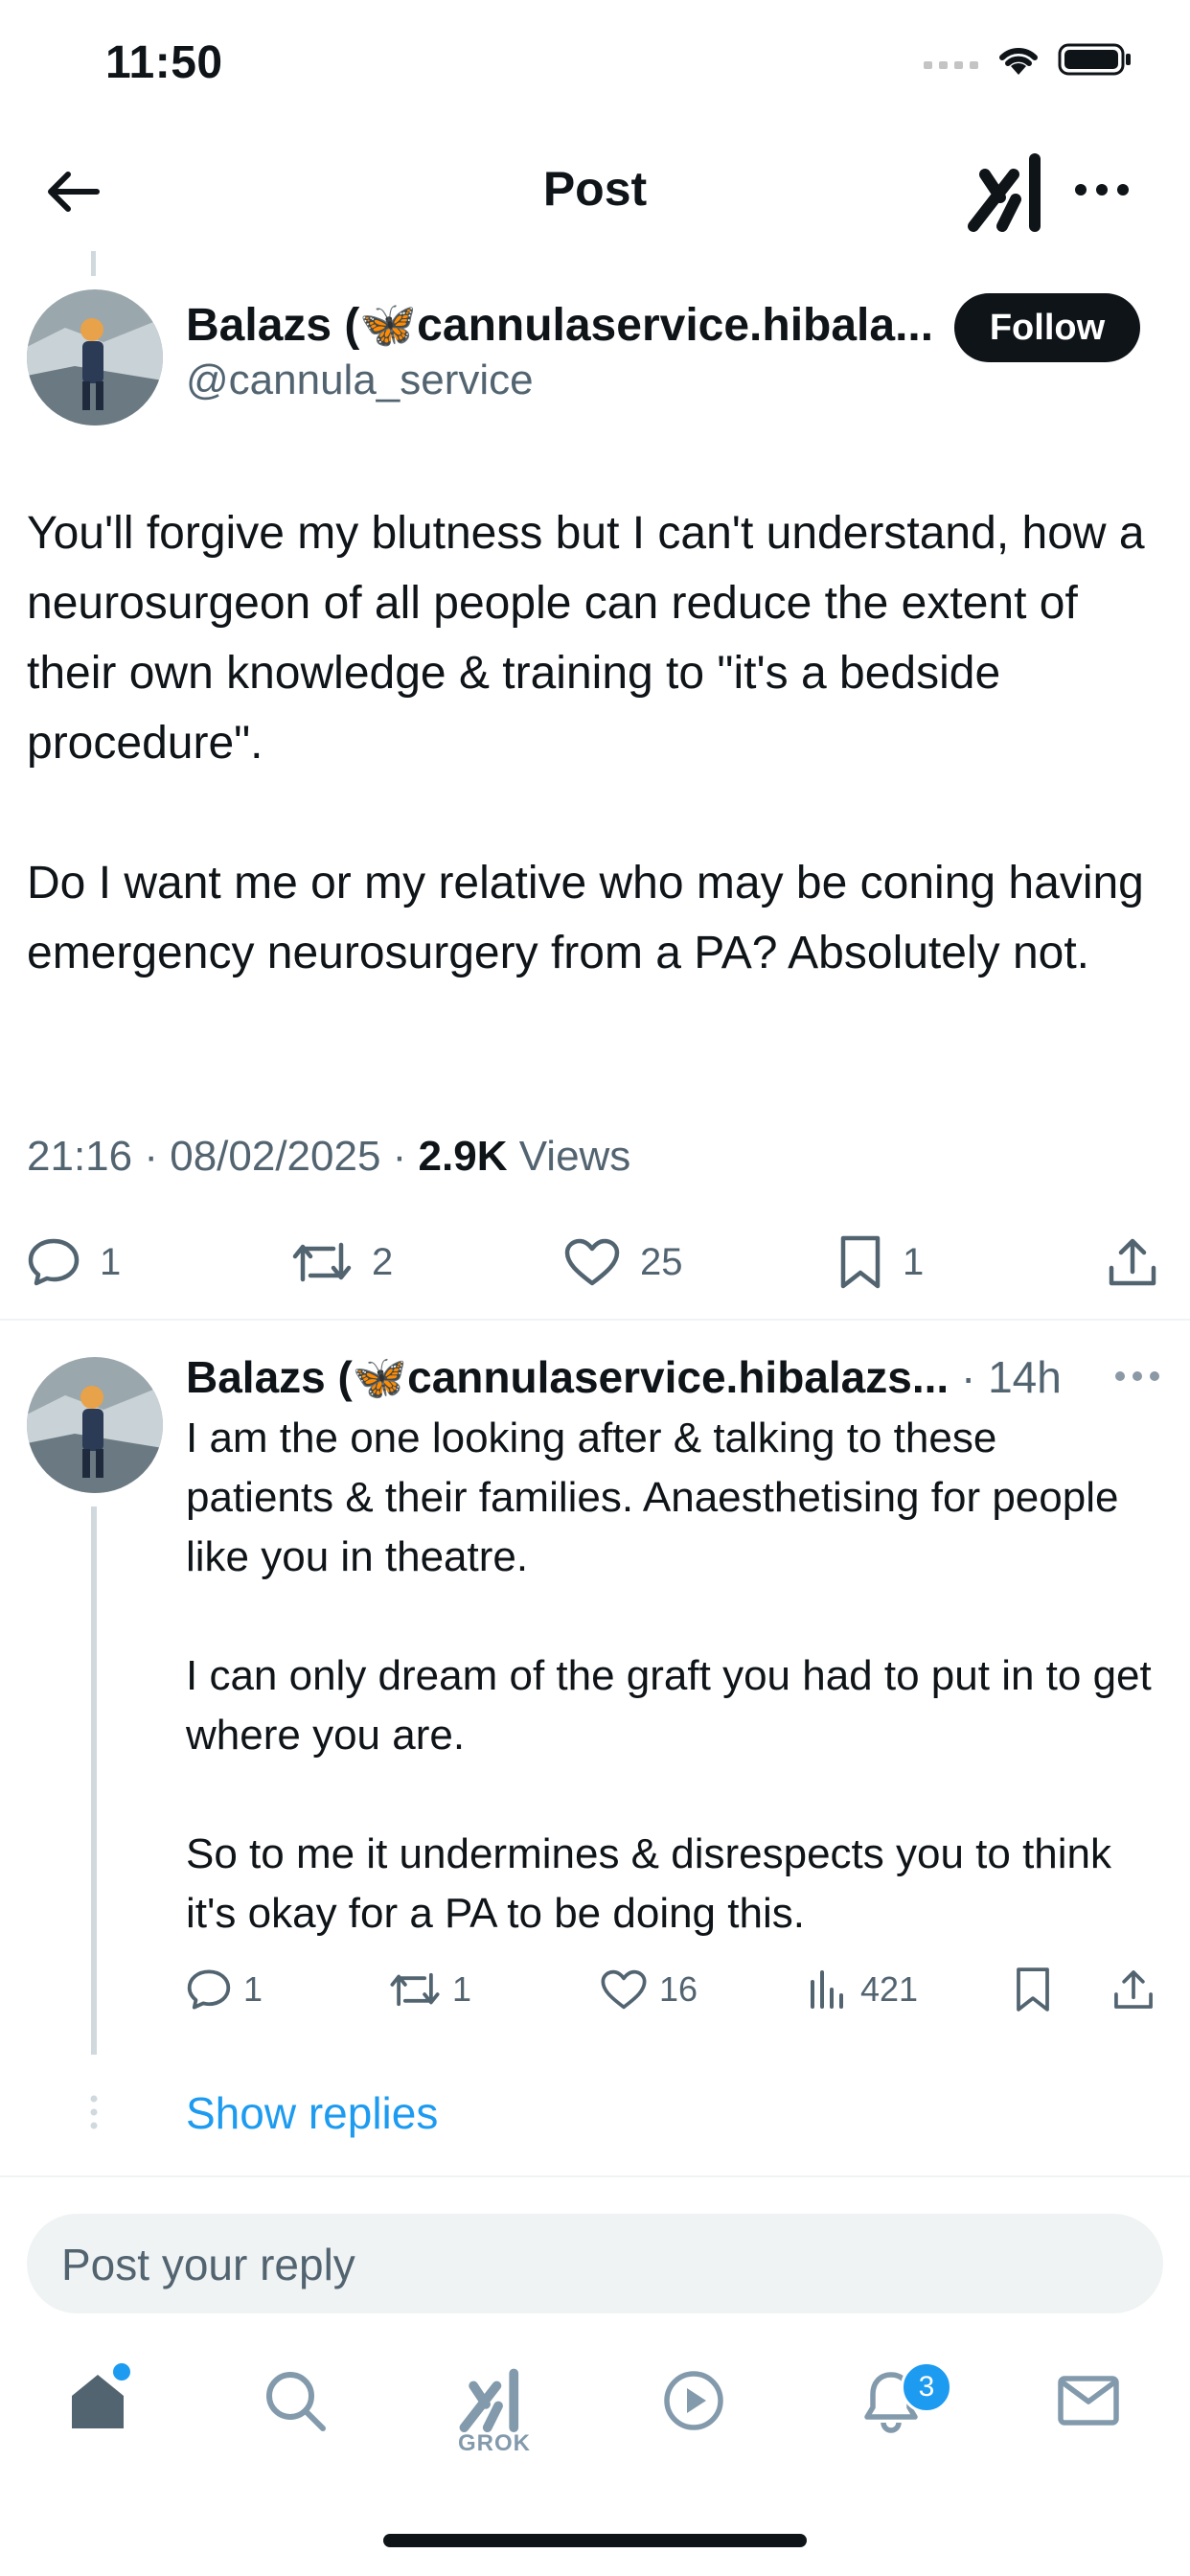 This screenshot has width=1190, height=2576. What do you see at coordinates (679, 1989) in the screenshot?
I see `reply-like-count: 16` at bounding box center [679, 1989].